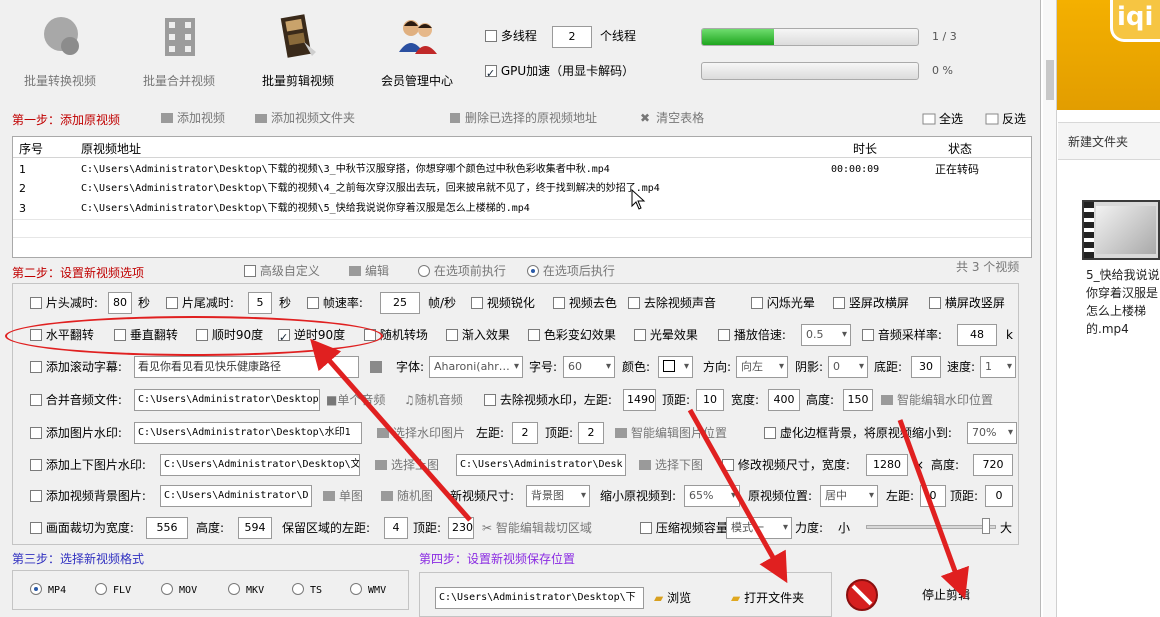  I want to click on add-folder-button: 添加视频文件夹, so click(304, 118).